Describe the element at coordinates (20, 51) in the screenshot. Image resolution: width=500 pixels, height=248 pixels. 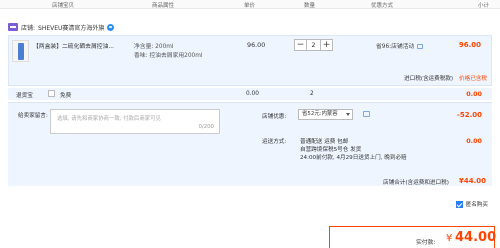
I see `product-thumbnail` at that location.